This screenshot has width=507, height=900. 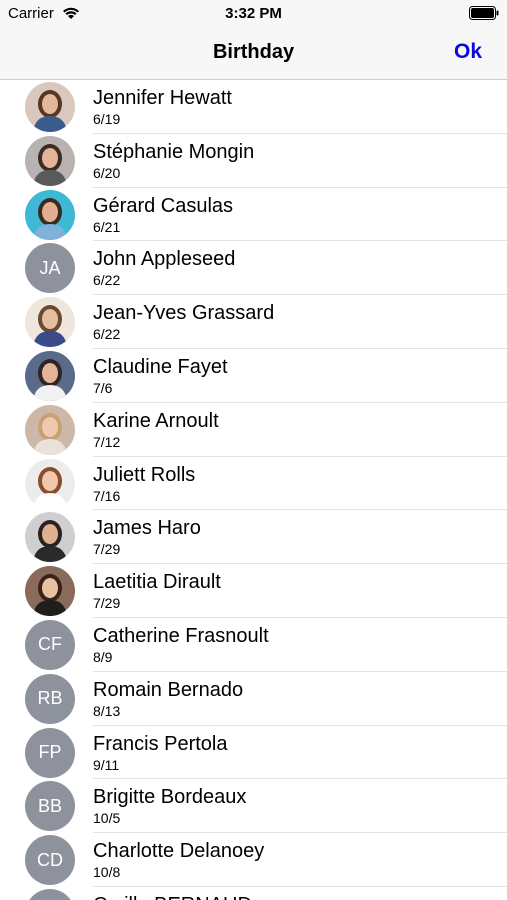 What do you see at coordinates (174, 151) in the screenshot?
I see `contact-name: Stéphanie Mongin` at bounding box center [174, 151].